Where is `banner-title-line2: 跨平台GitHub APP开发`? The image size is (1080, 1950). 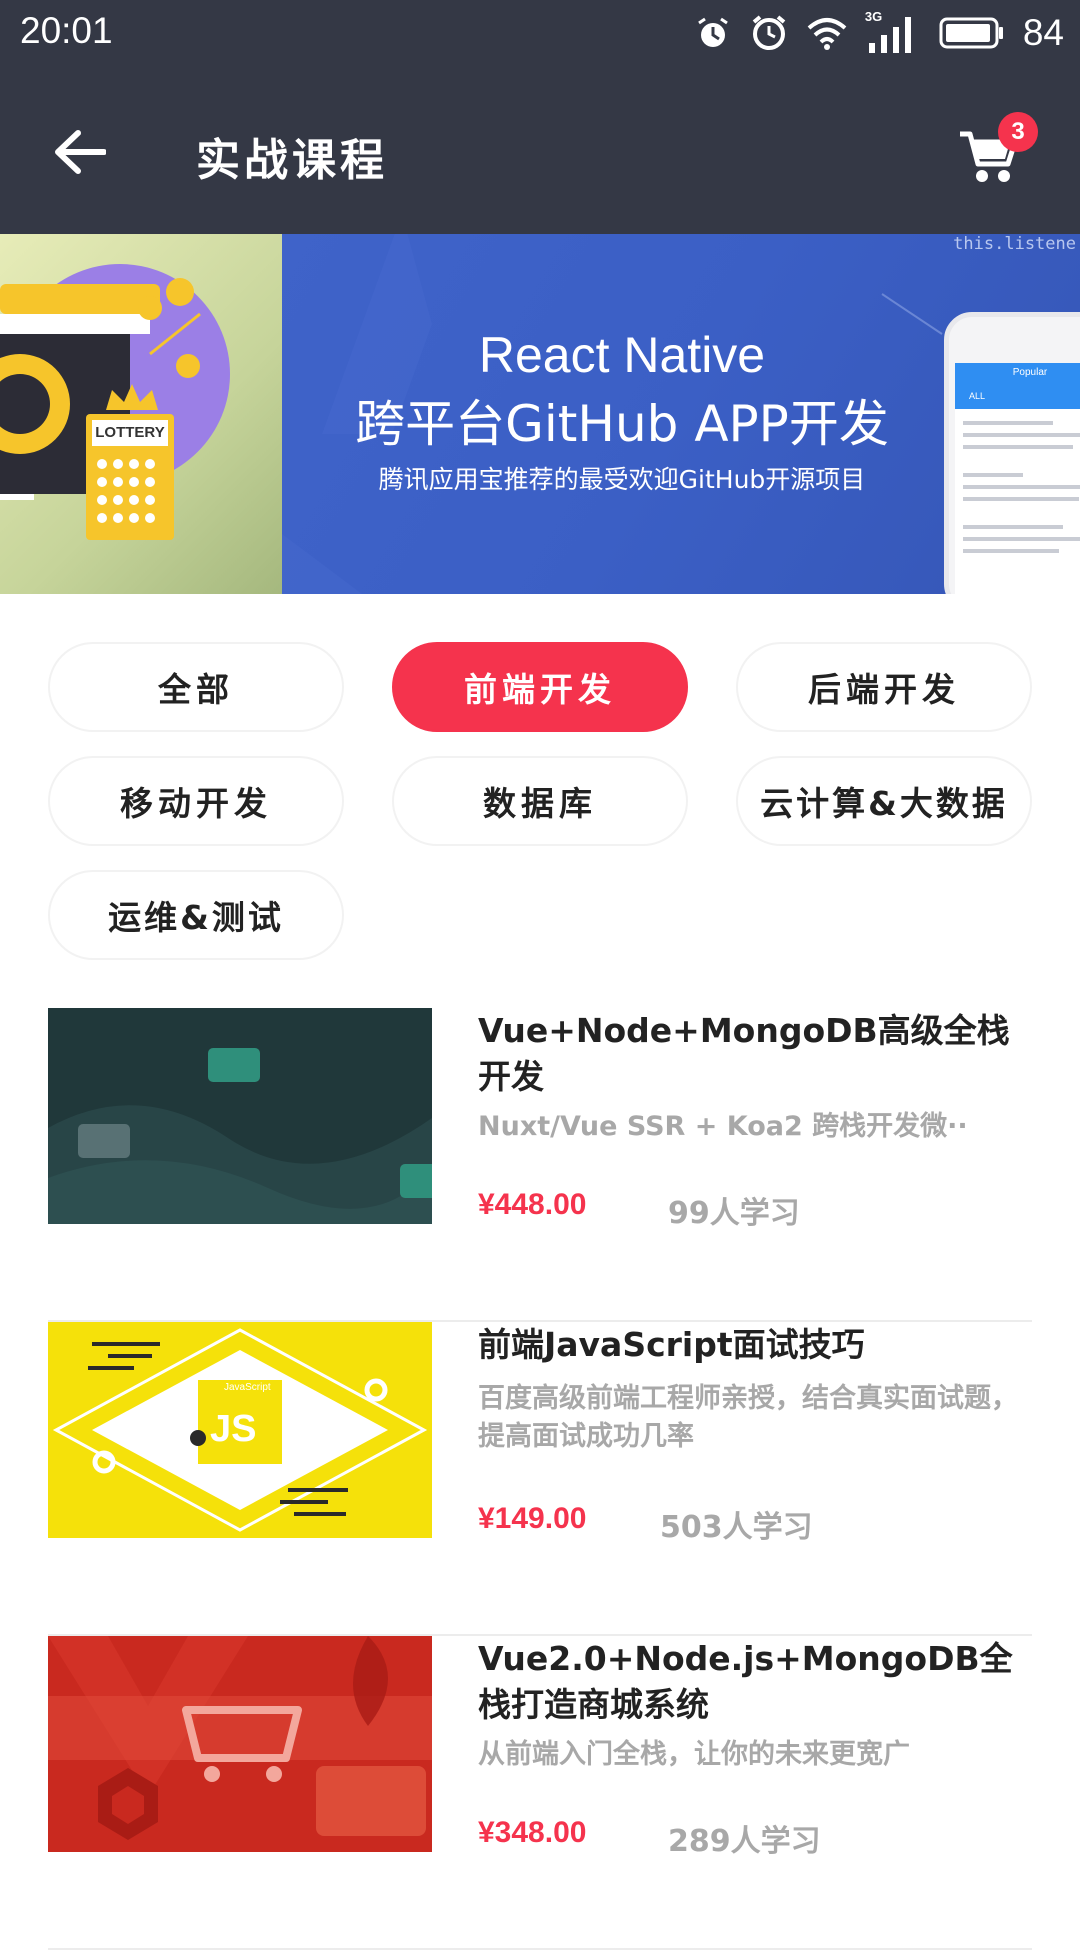
banner-title-line2: 跨平台GitHub APP开发 is located at coordinates (622, 424).